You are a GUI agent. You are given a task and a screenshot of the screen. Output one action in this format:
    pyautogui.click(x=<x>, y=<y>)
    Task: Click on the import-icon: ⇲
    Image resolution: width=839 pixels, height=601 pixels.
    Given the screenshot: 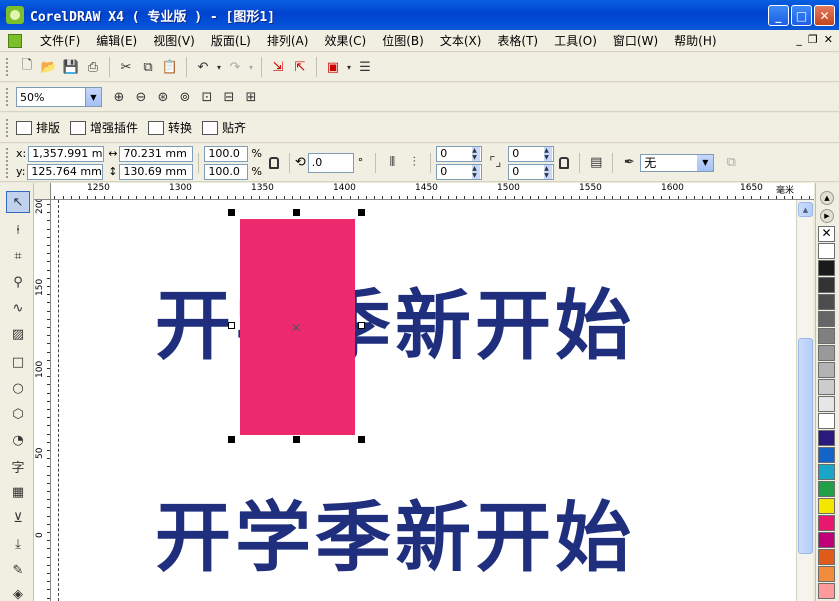 What is the action you would take?
    pyautogui.click(x=278, y=67)
    